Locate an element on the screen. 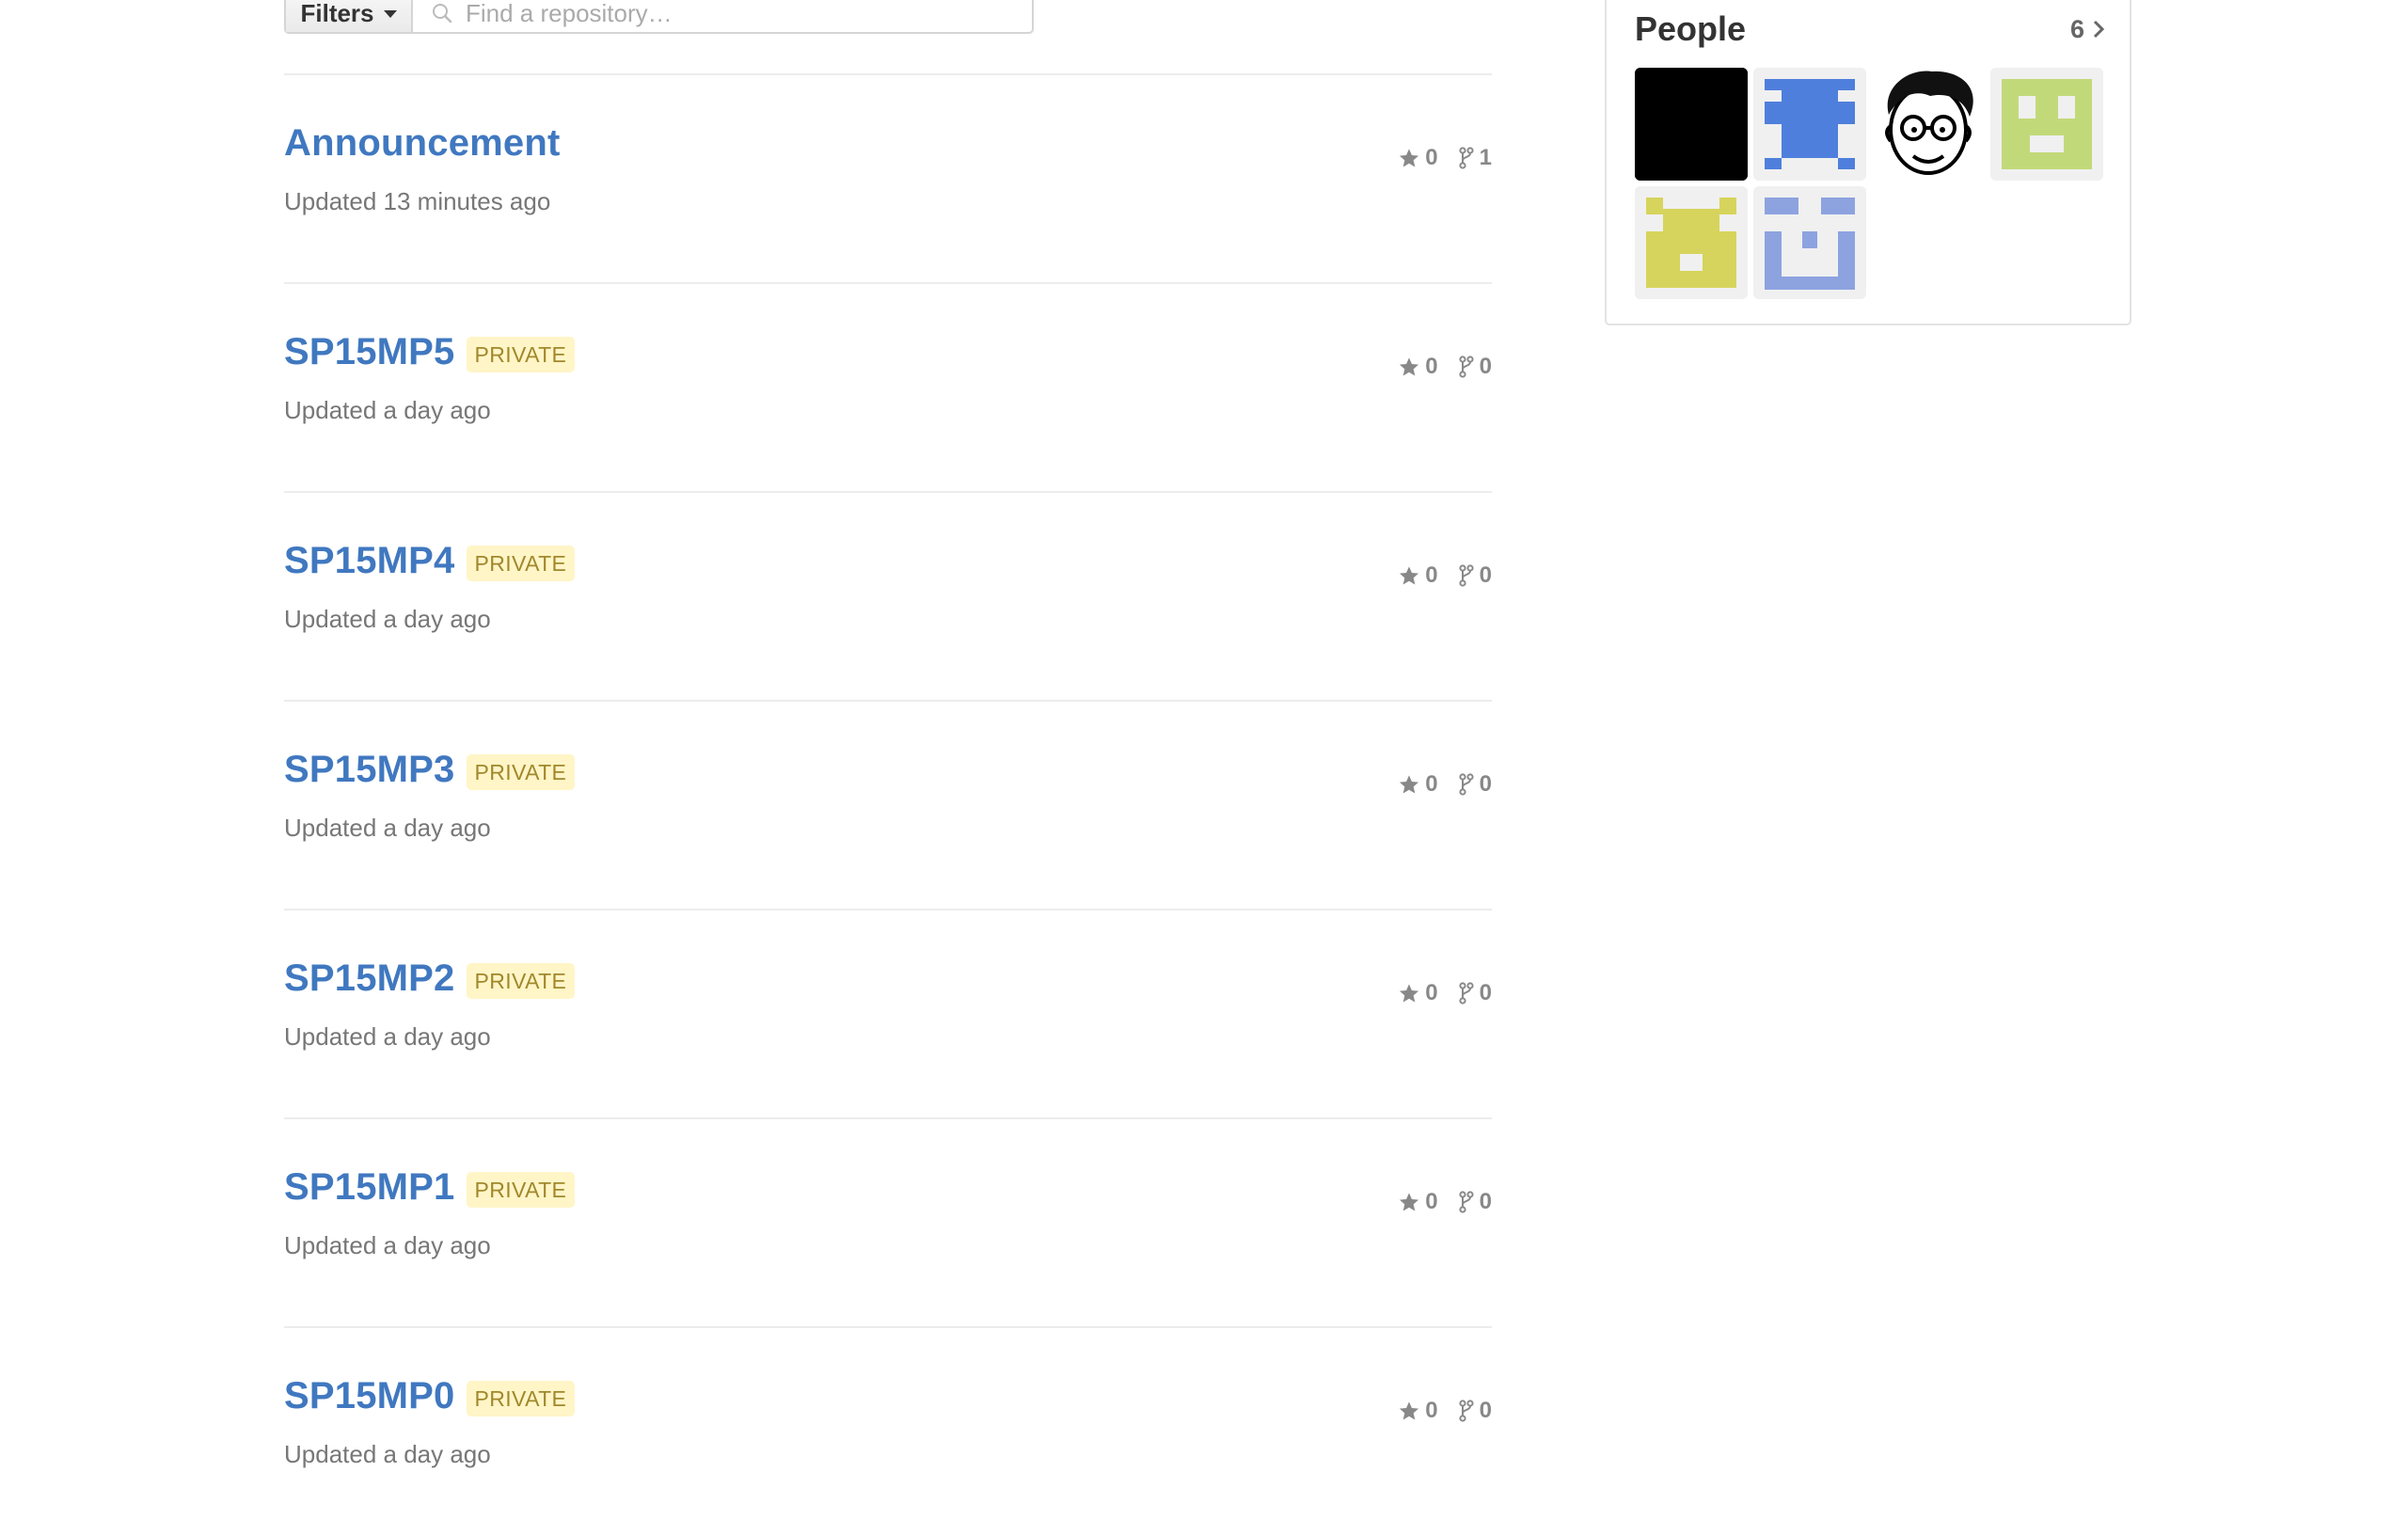 This screenshot has height=1535, width=2408. forks-link: 1 is located at coordinates (1476, 158).